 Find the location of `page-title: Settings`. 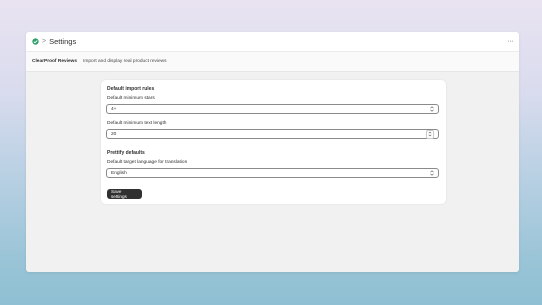

page-title: Settings is located at coordinates (63, 41).